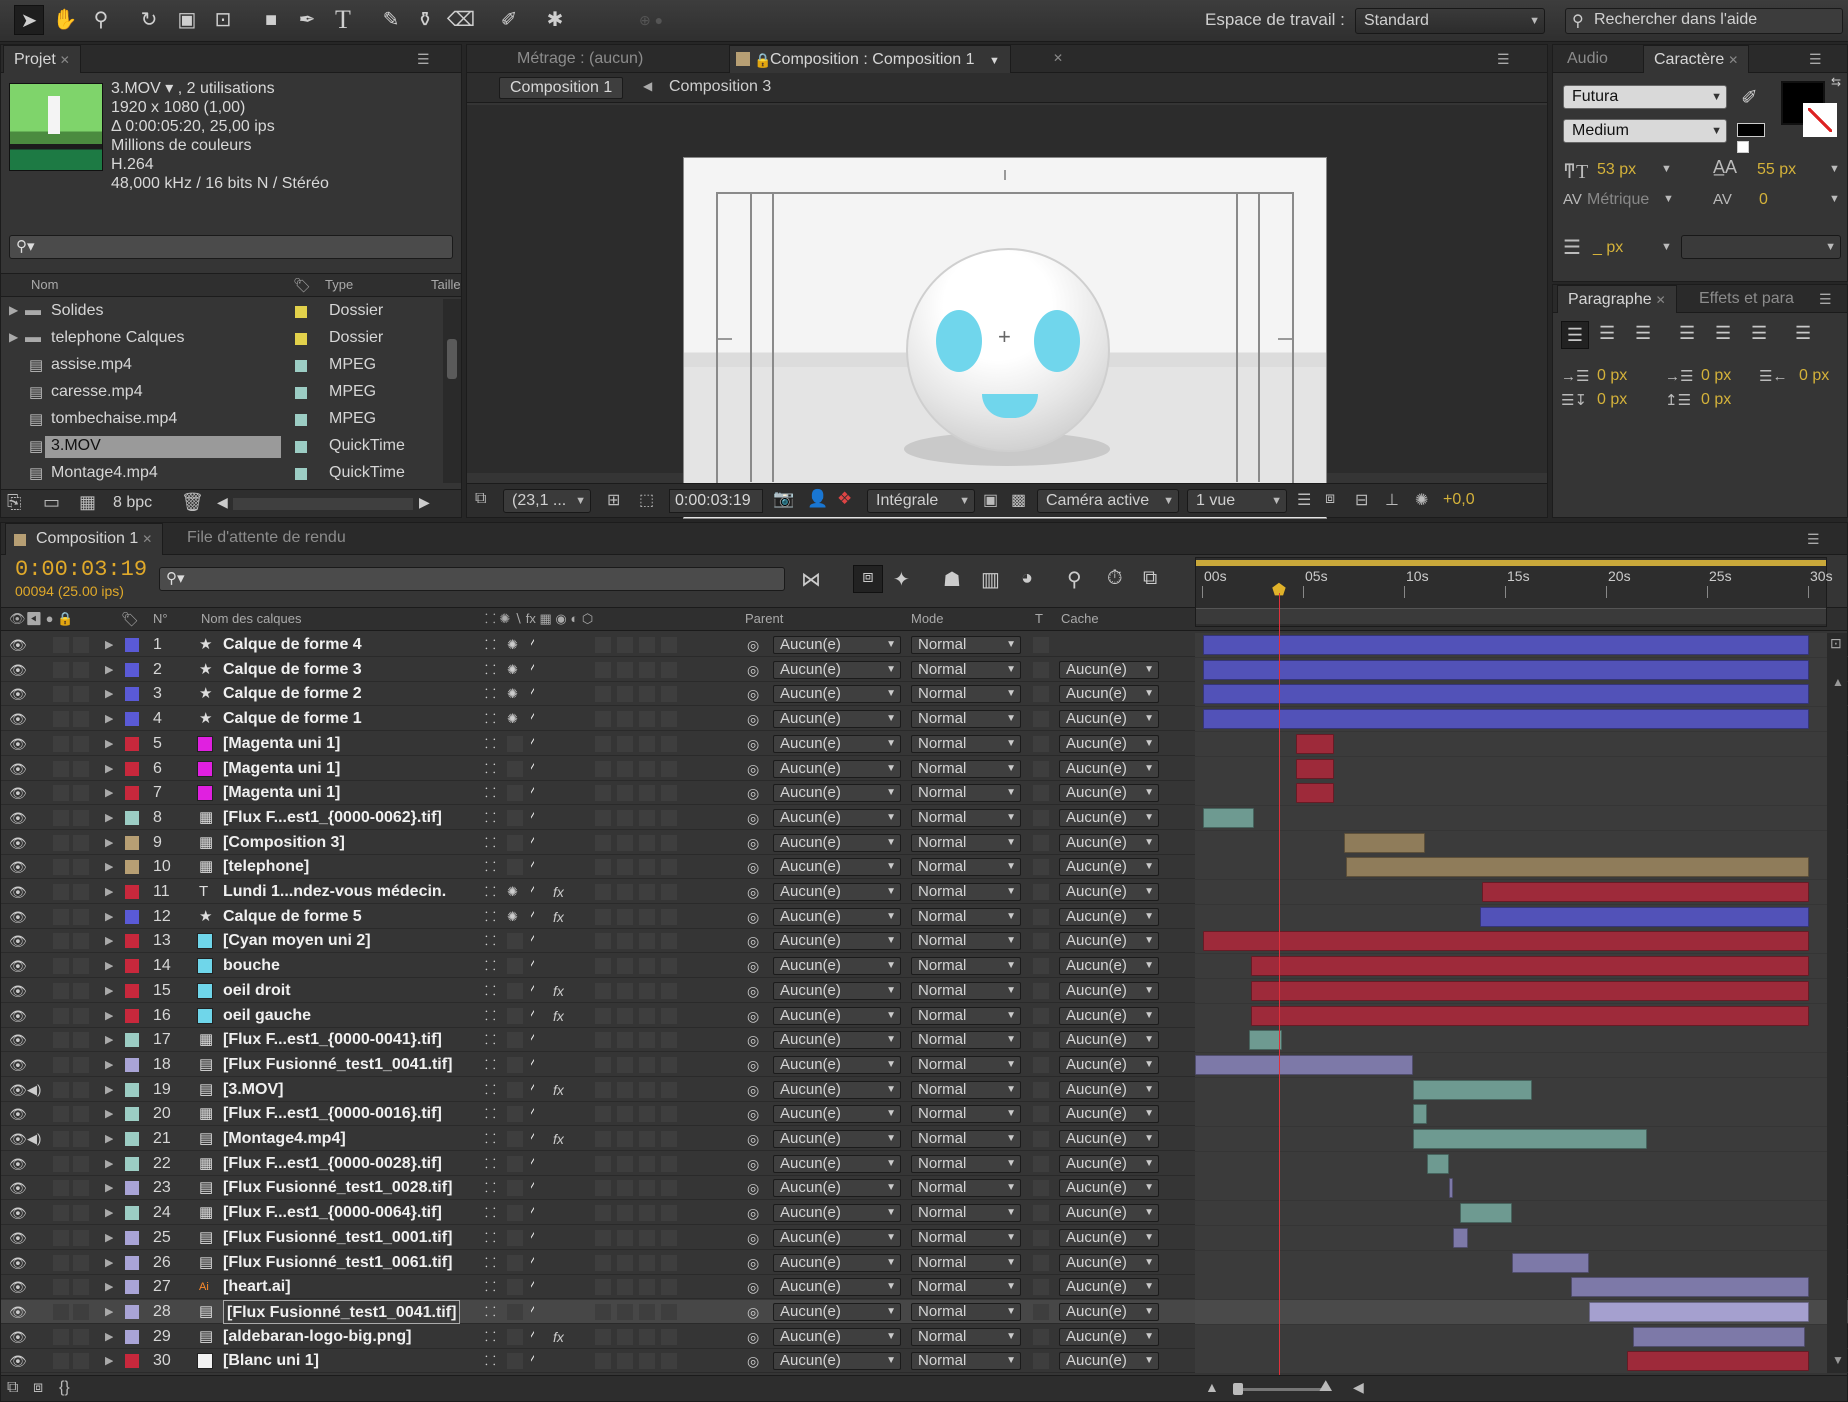 Image resolution: width=1848 pixels, height=1402 pixels. Describe the element at coordinates (187, 20) in the screenshot. I see `camera-tool-icon: ▣` at that location.